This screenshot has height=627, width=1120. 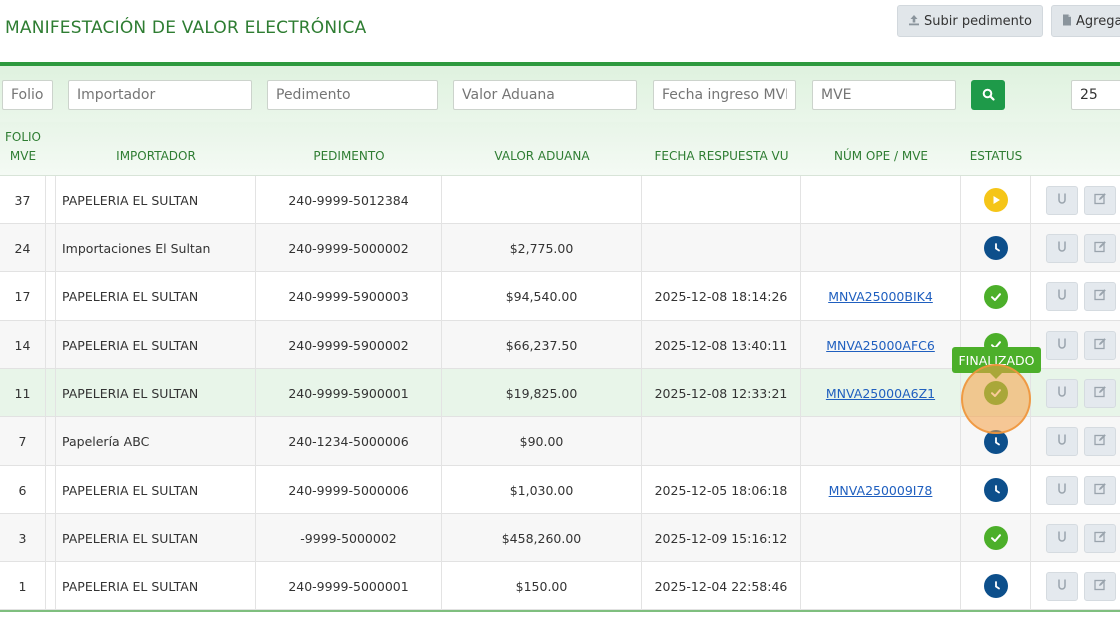 What do you see at coordinates (349, 149) in the screenshot?
I see `column-header-pedimento: PEDIMENTO` at bounding box center [349, 149].